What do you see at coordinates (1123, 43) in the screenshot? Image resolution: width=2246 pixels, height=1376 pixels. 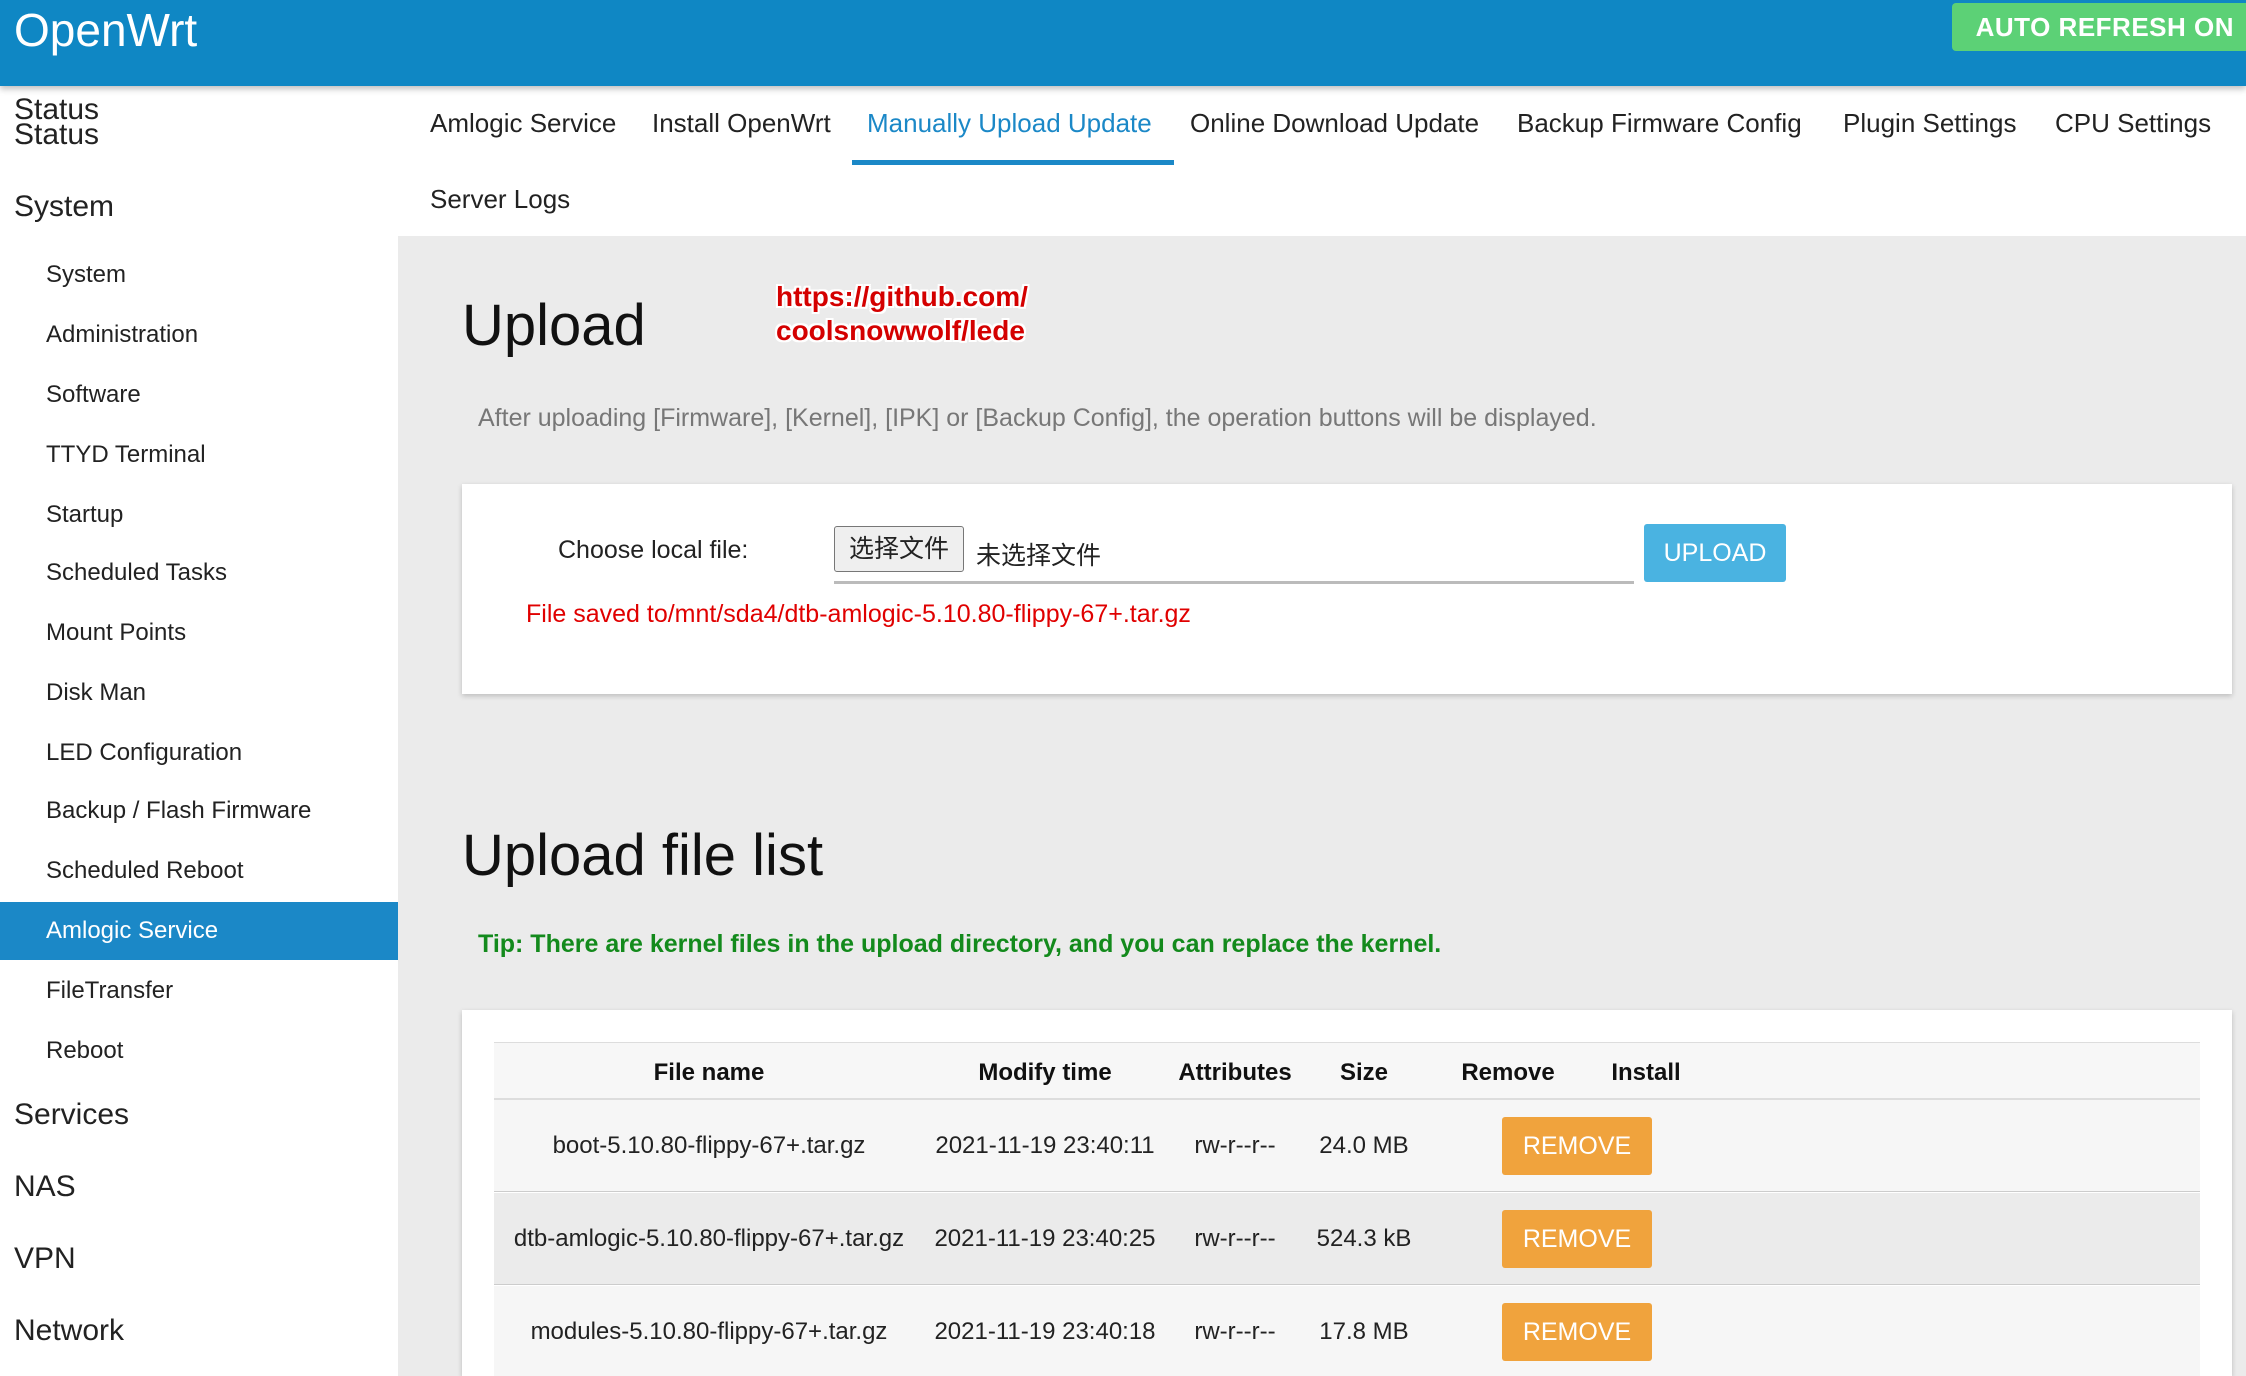 I see `top-header: OpenWrt AUTO REFRESH ON` at bounding box center [1123, 43].